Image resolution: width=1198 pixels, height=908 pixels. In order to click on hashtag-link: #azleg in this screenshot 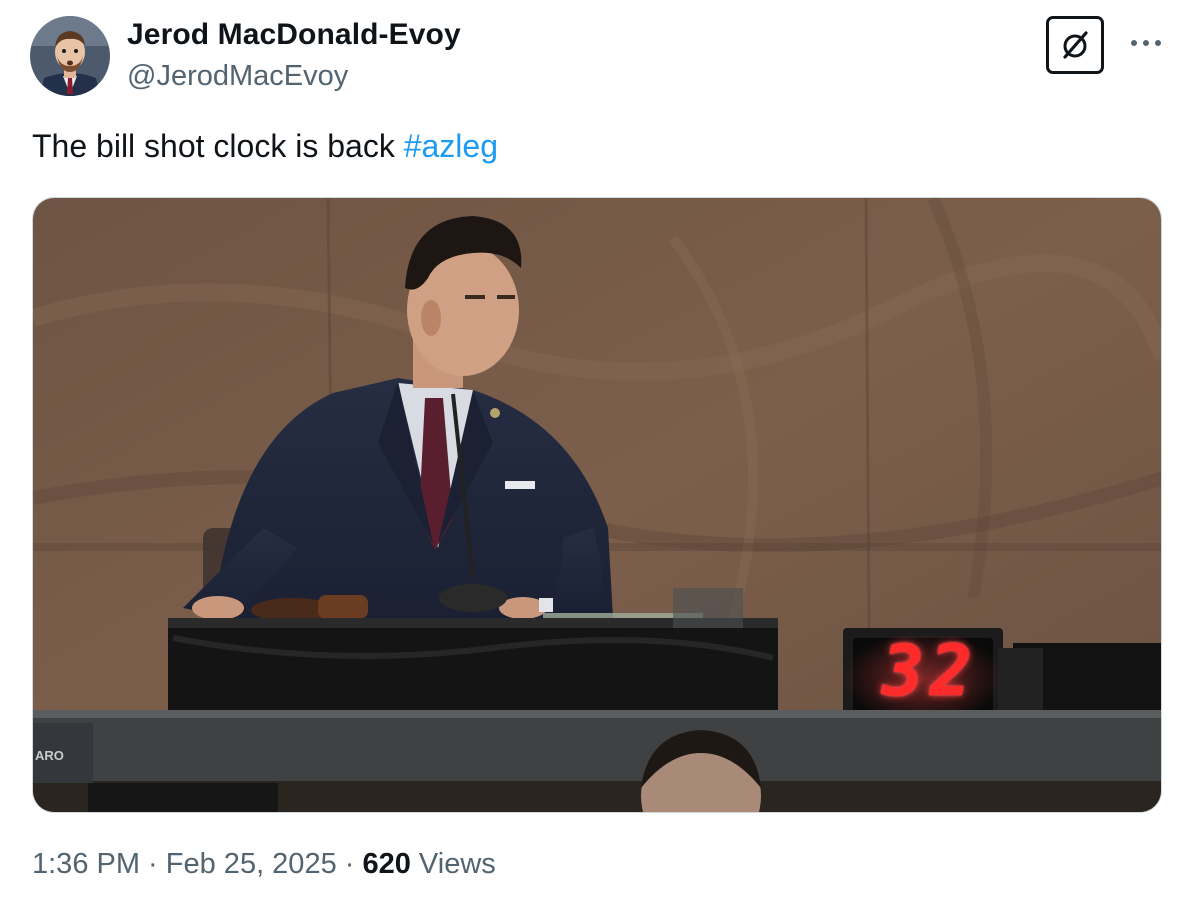, I will do `click(451, 146)`.